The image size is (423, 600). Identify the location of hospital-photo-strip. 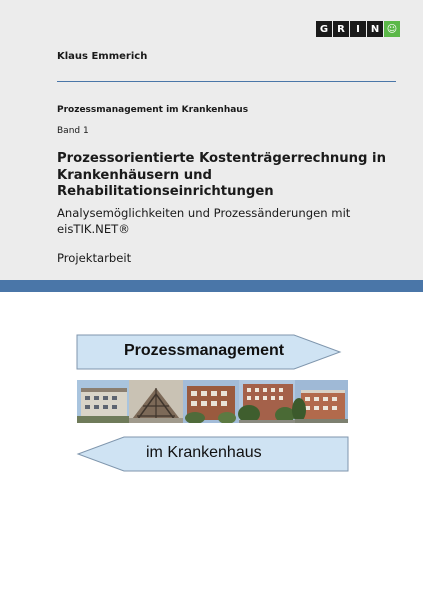
(212, 401).